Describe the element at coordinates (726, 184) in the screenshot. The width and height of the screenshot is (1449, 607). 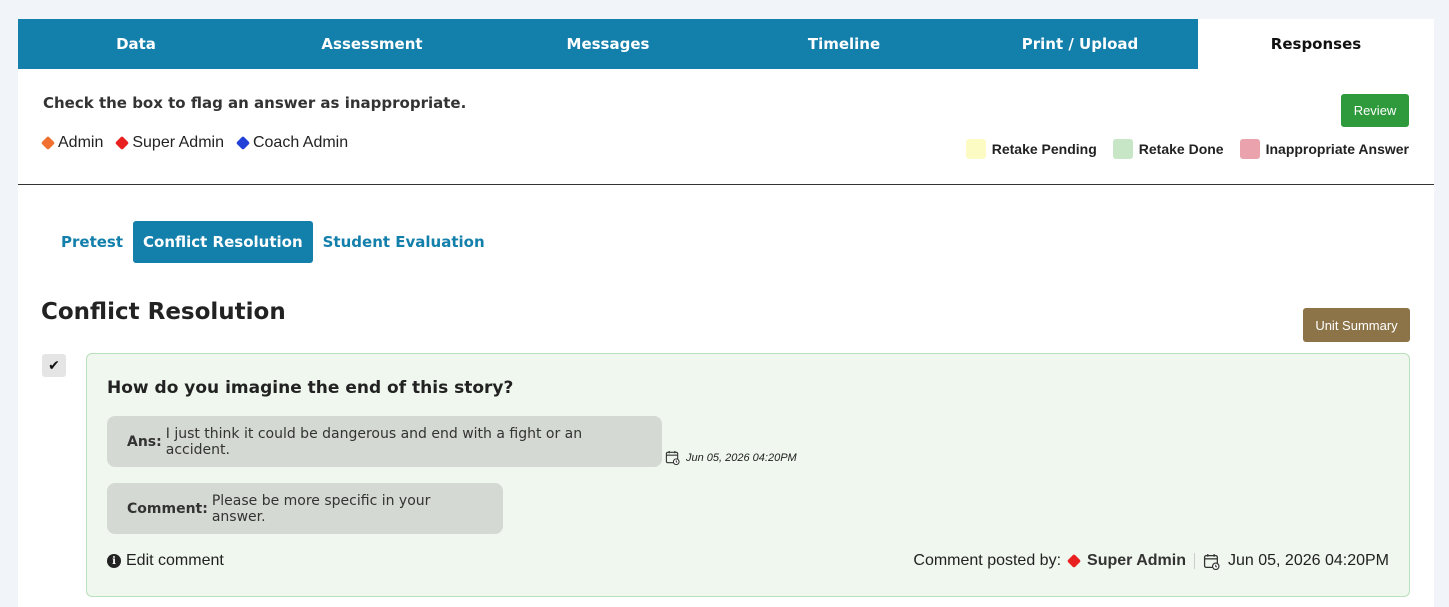
I see `header-divider` at that location.